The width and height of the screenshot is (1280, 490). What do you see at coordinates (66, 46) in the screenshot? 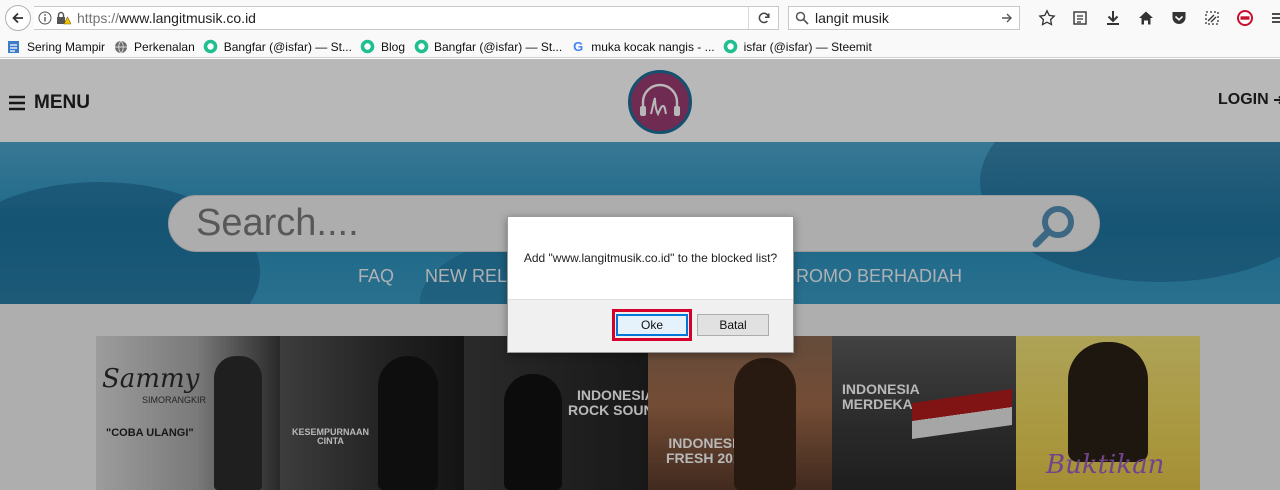
I see `bookmark-label: Sering Mampir` at bounding box center [66, 46].